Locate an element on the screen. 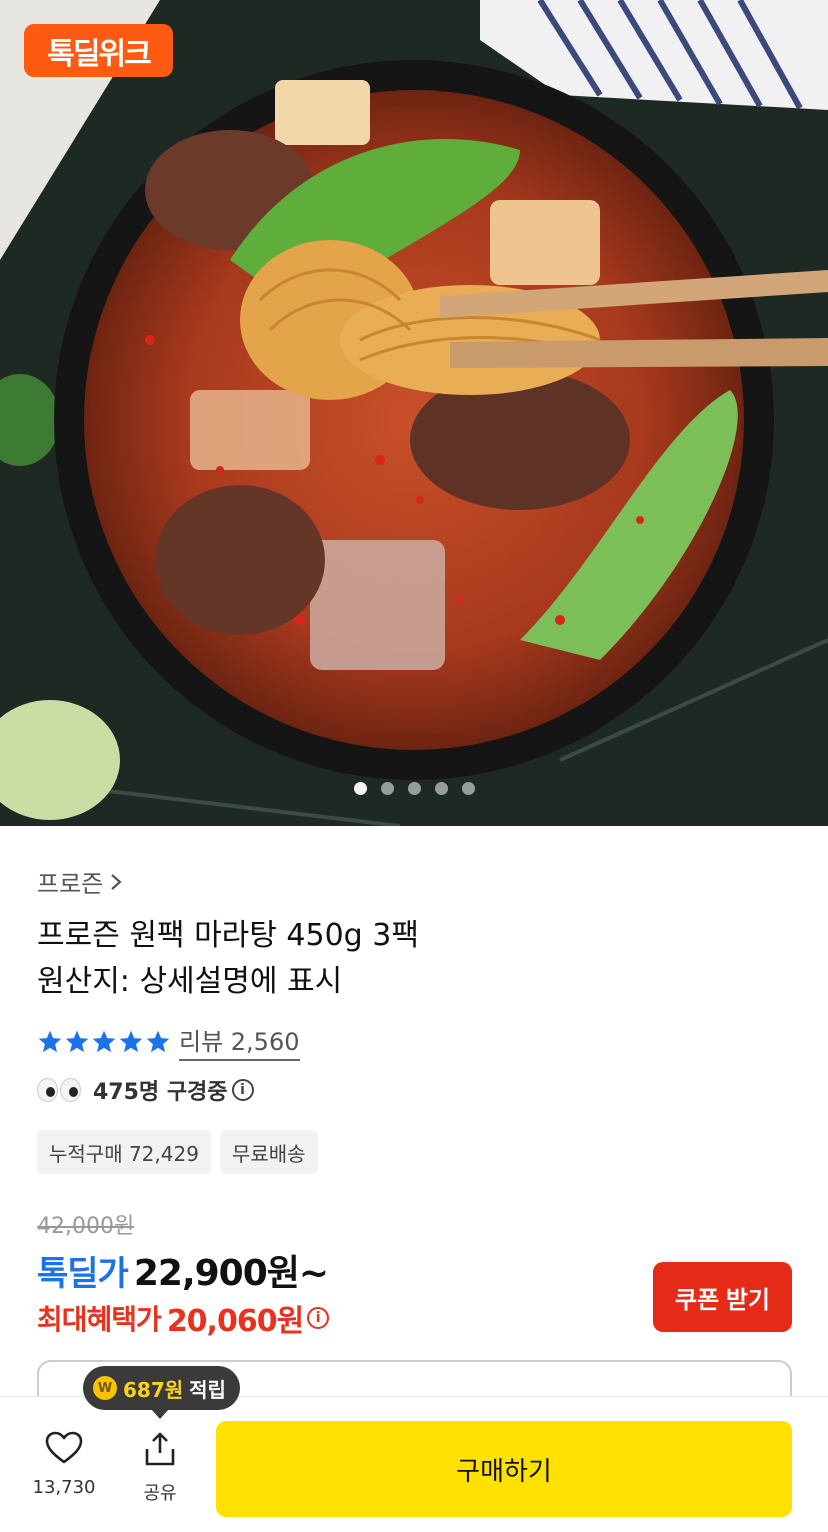 This screenshot has height=1532, width=828. buy-button: 구매하기 is located at coordinates (504, 1469).